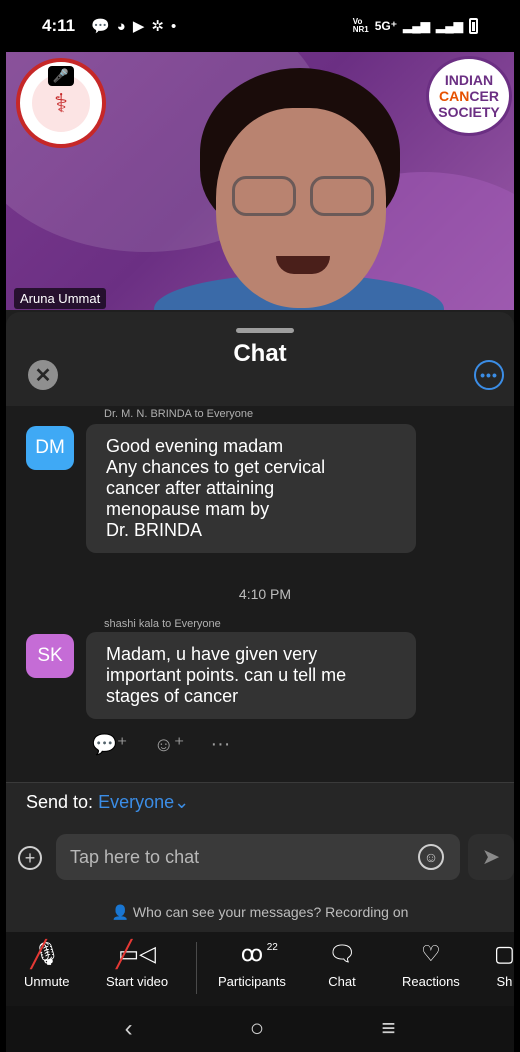 The height and width of the screenshot is (1052, 520). What do you see at coordinates (360, 25) in the screenshot?
I see `volte-label: Vo NR1` at bounding box center [360, 25].